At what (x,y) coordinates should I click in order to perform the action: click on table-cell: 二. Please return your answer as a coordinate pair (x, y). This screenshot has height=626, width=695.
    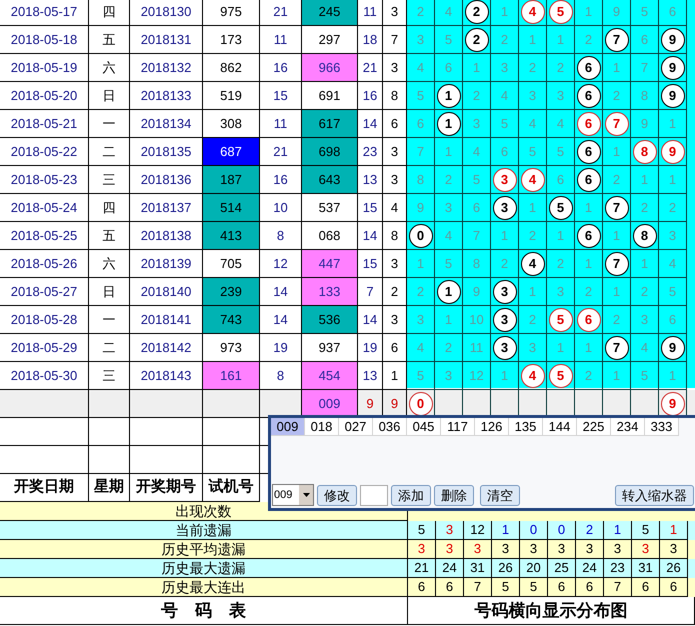
    Looking at the image, I should click on (109, 152).